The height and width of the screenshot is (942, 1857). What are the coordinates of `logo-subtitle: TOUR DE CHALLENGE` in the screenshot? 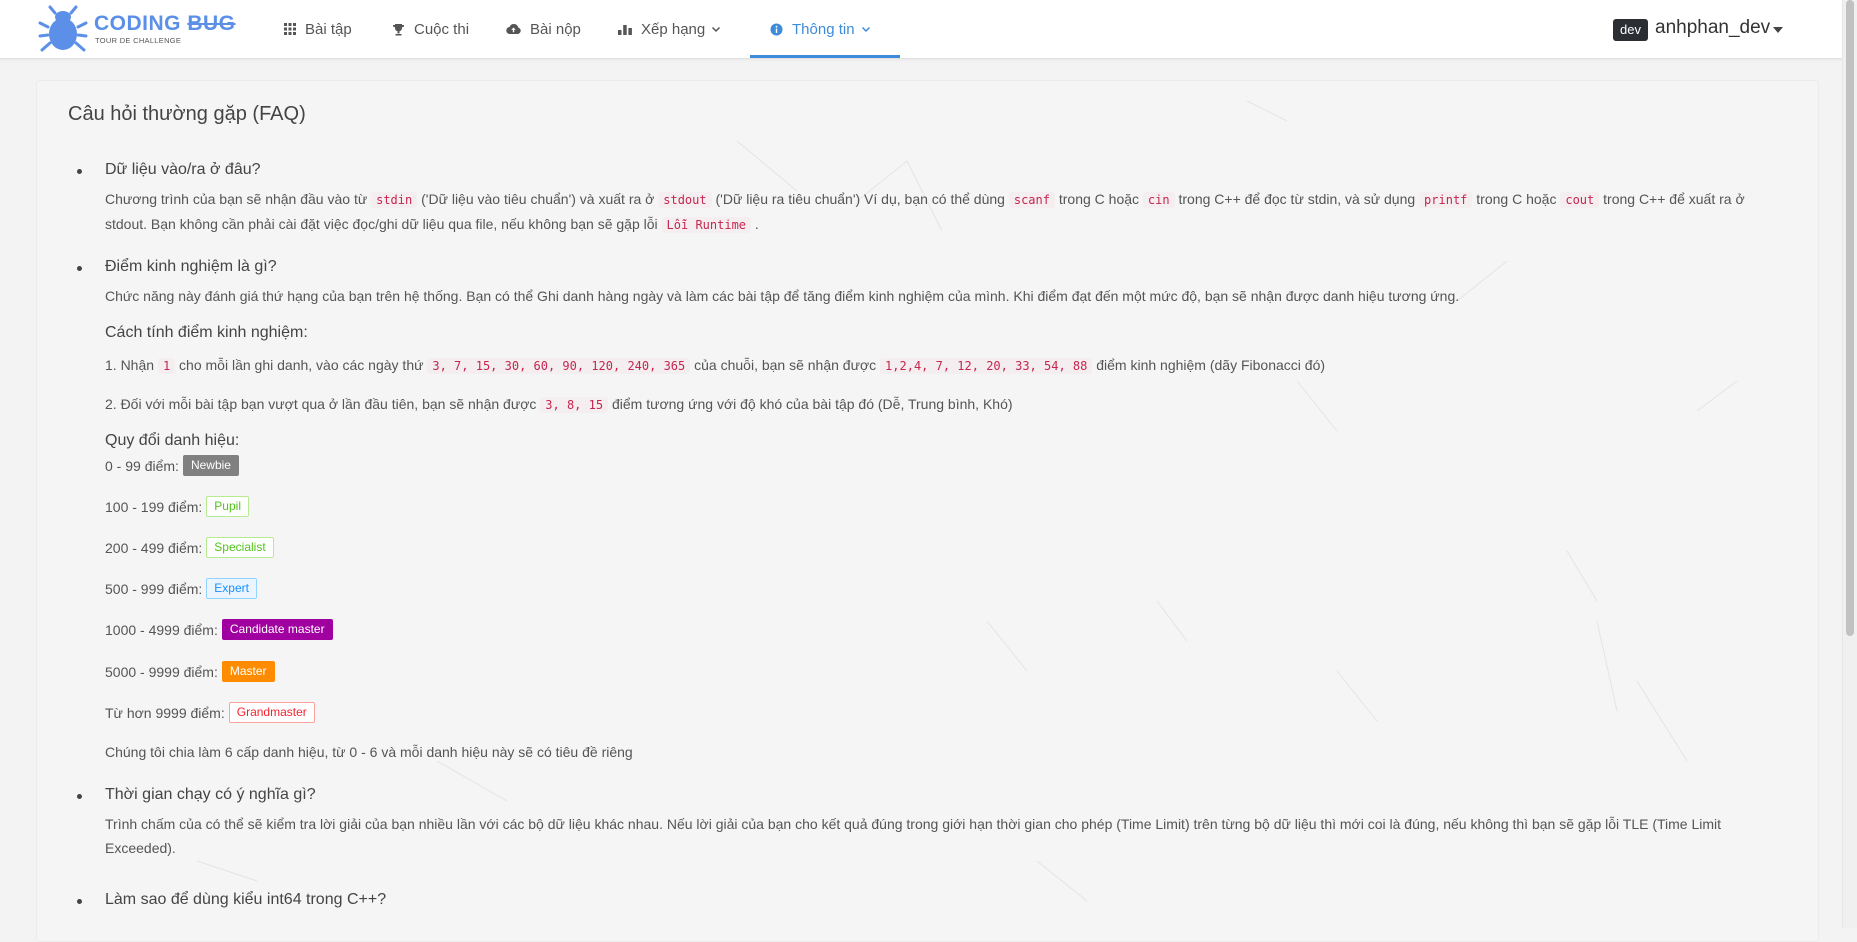 It's located at (138, 40).